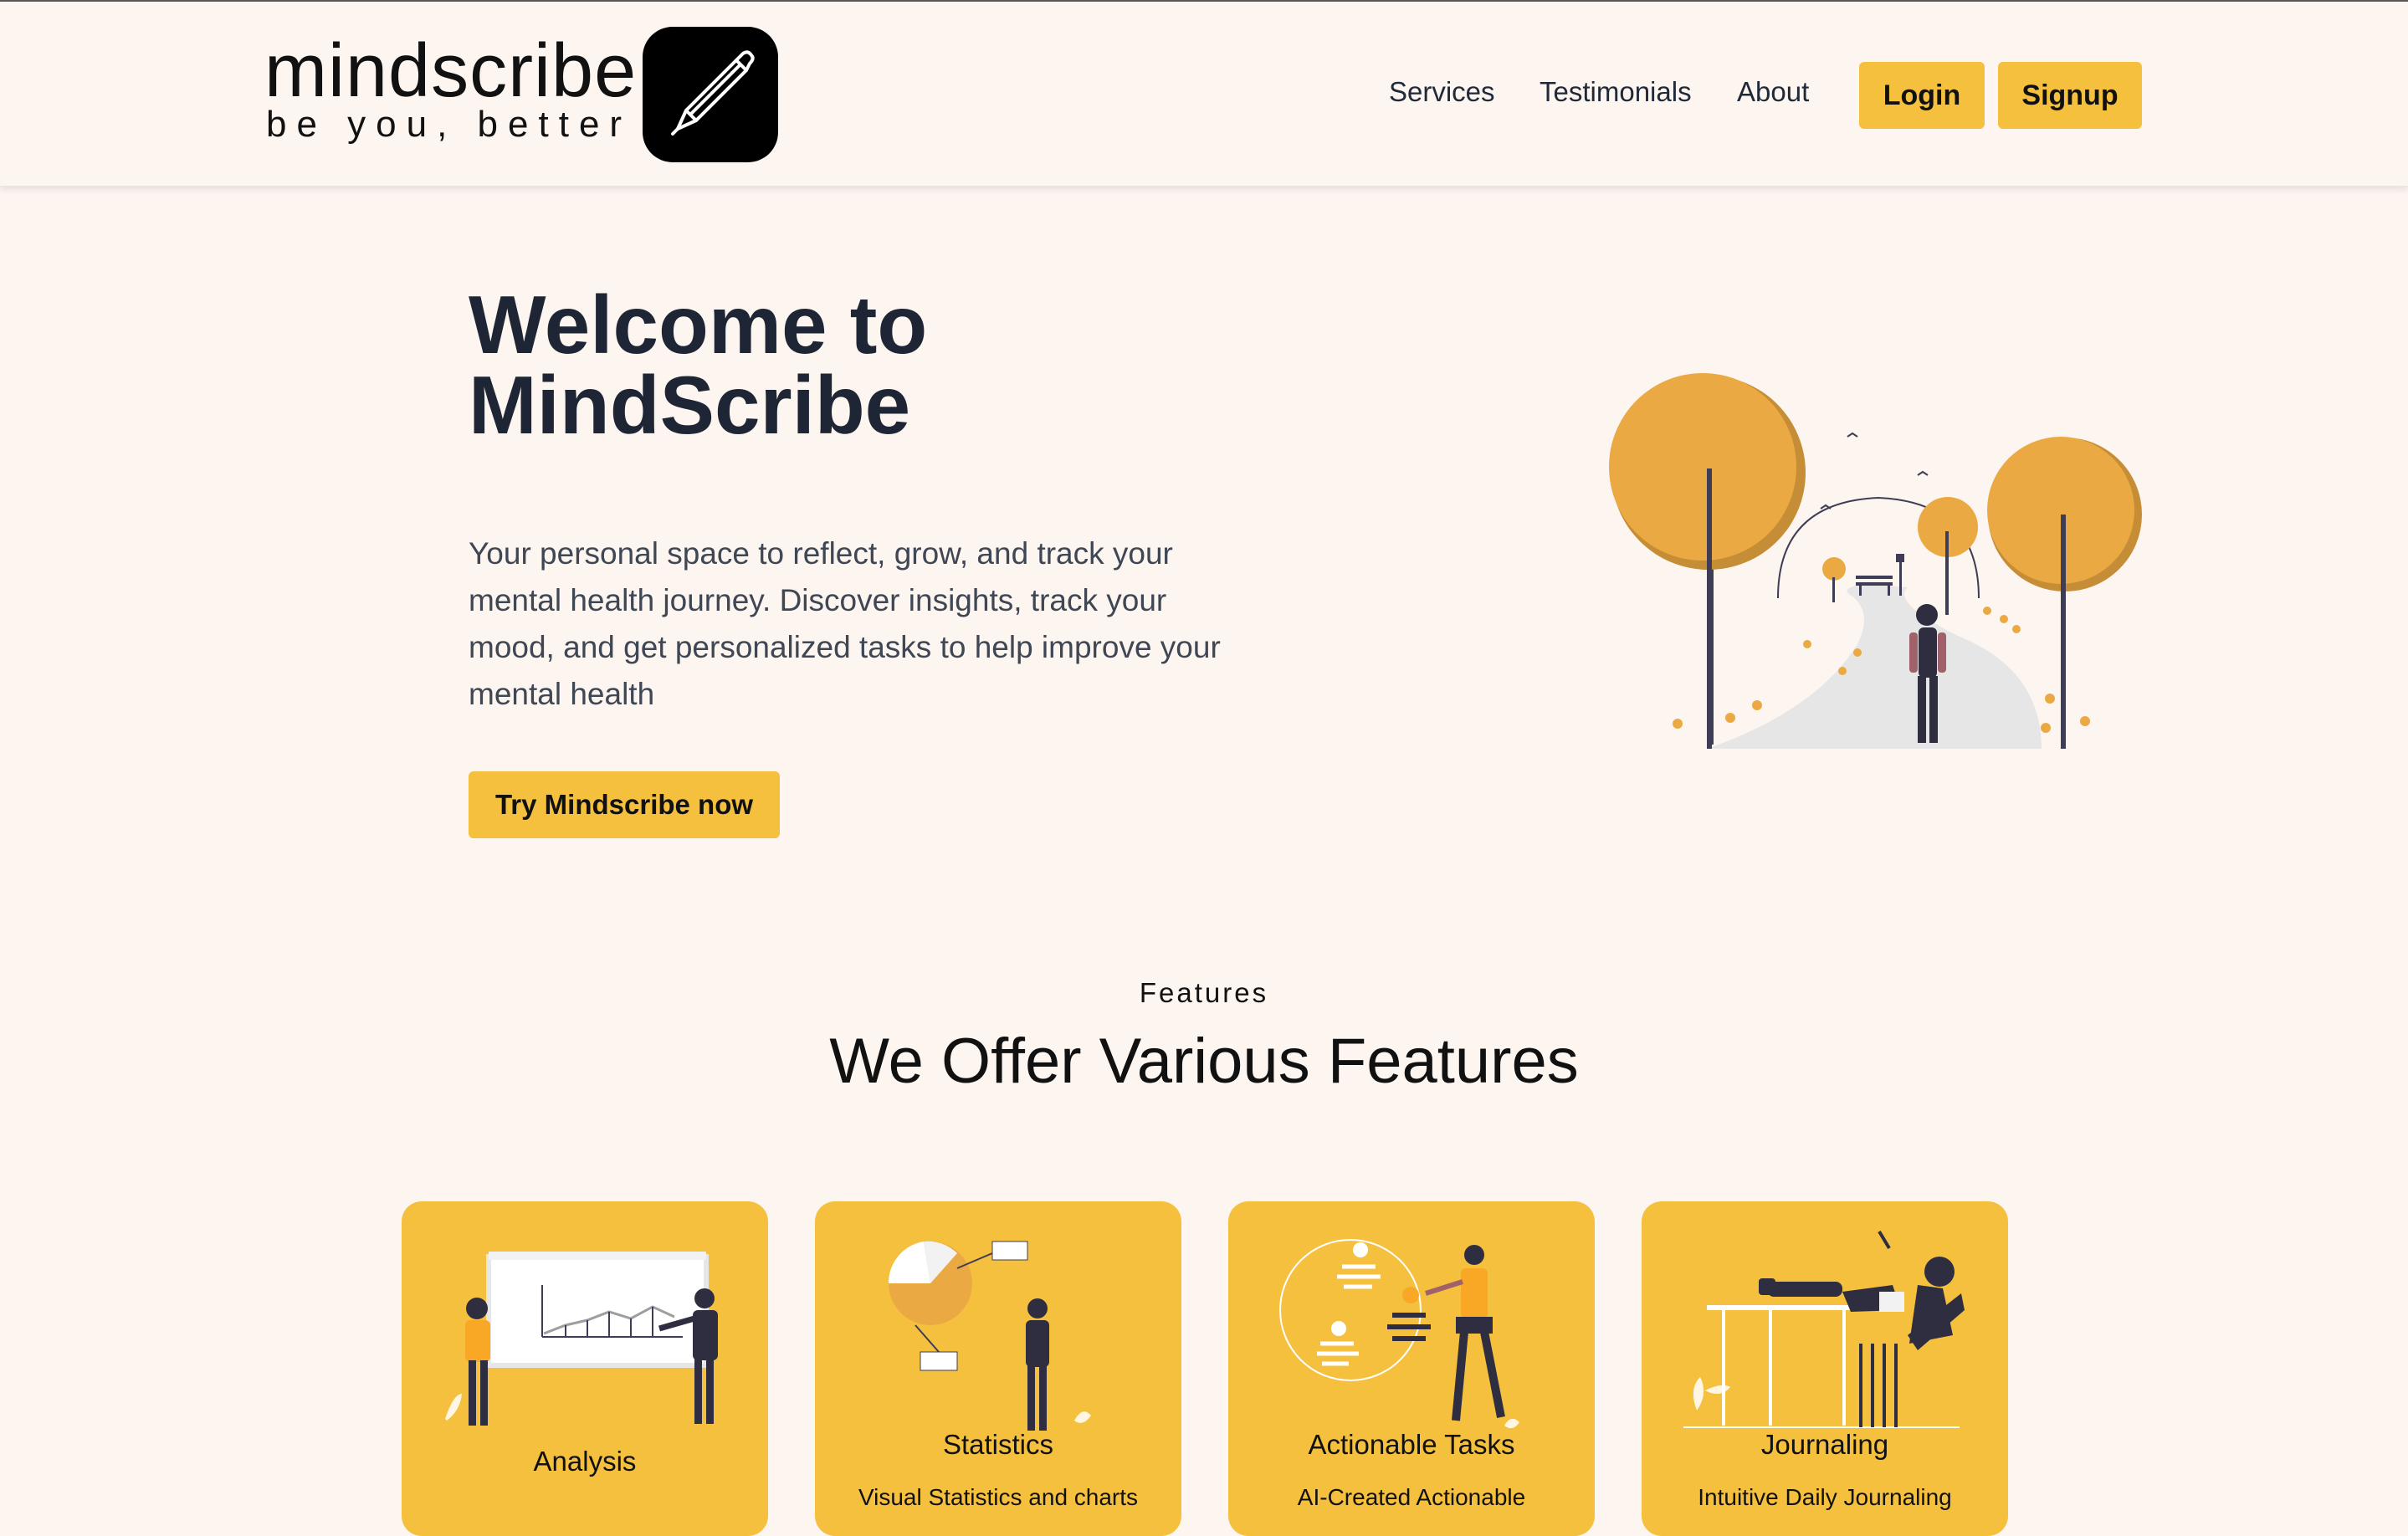  Describe the element at coordinates (1411, 1444) in the screenshot. I see `feature-card-title: Actionable Tasks` at that location.